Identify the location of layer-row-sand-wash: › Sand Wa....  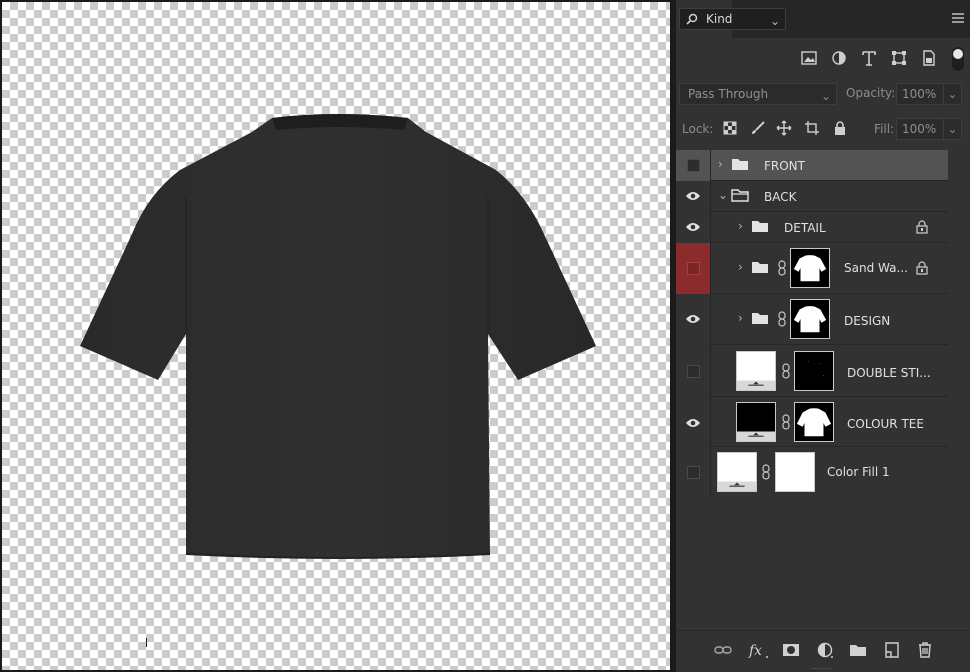
(812, 268).